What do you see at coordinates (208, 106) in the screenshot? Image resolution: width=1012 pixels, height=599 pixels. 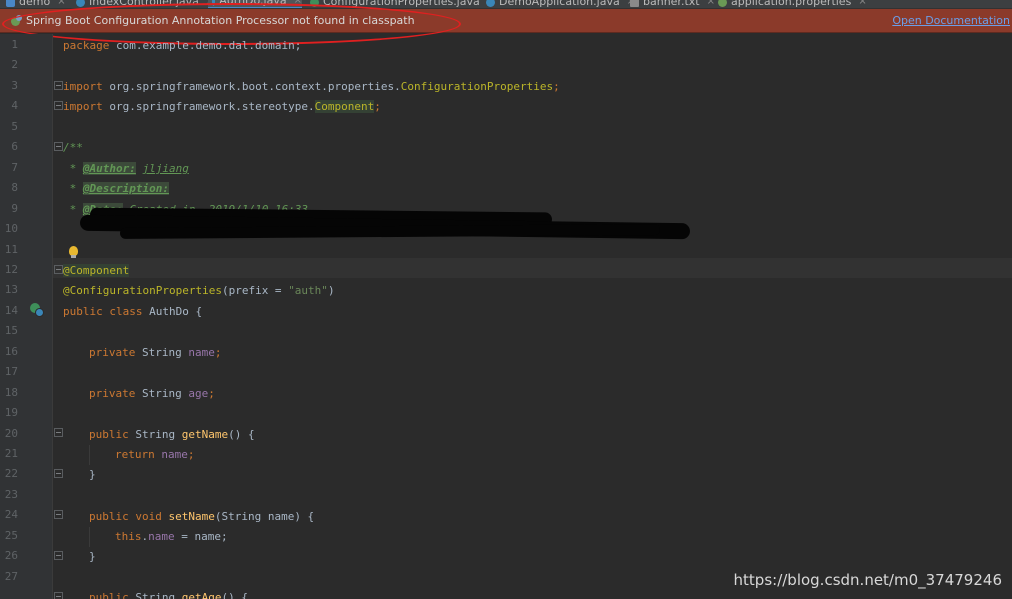 I see `import-path: org.springframework.stereotype.` at bounding box center [208, 106].